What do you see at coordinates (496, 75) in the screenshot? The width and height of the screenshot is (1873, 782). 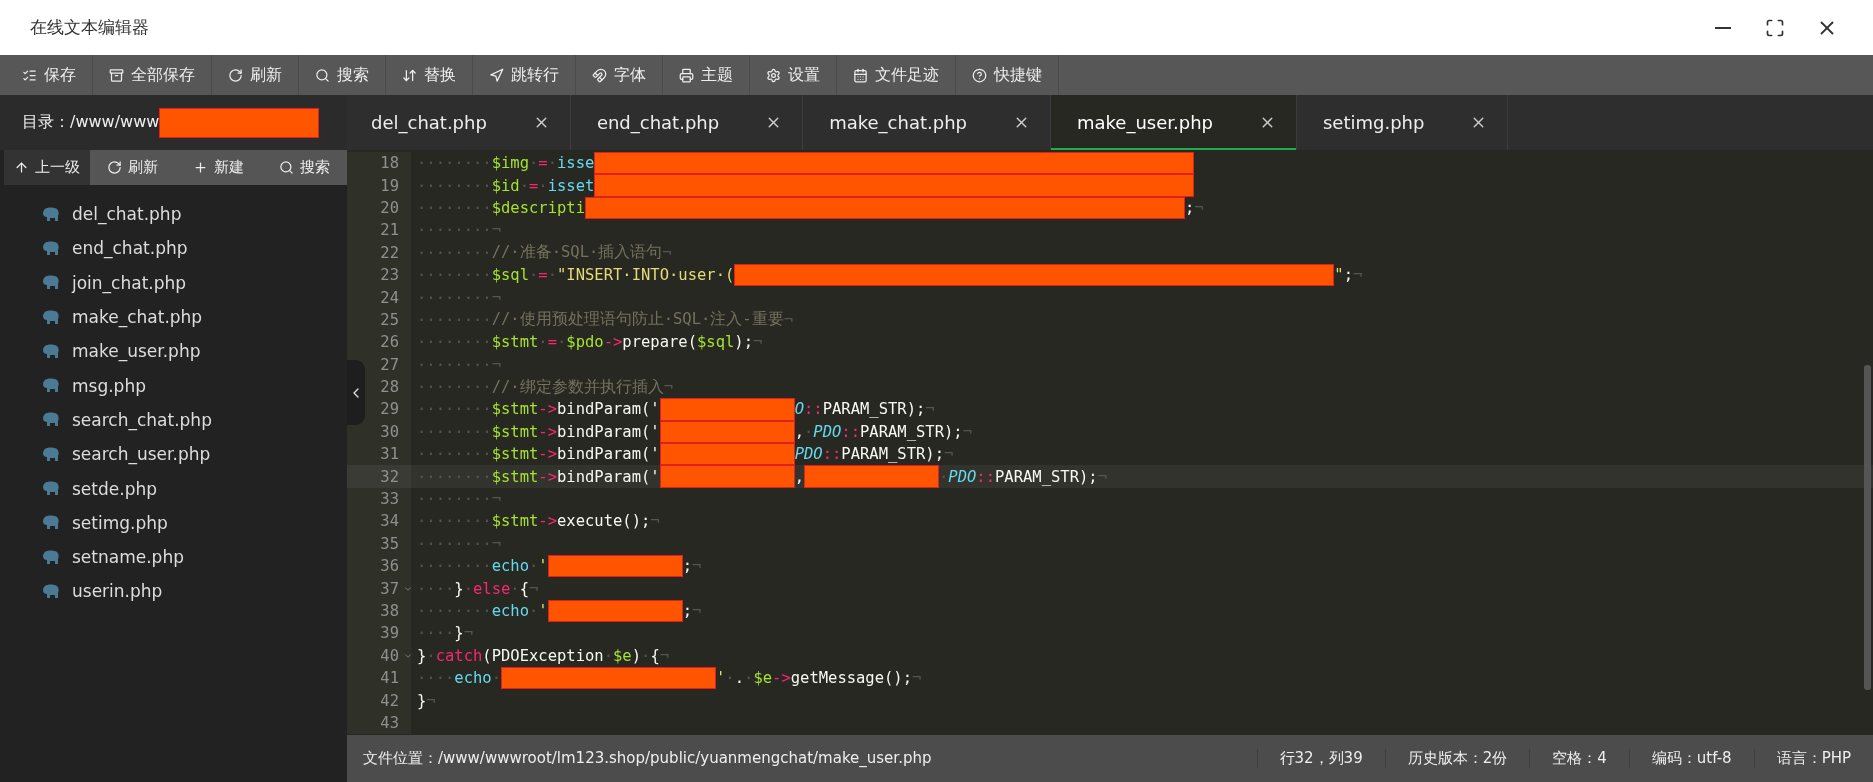 I see `navigation-icon` at bounding box center [496, 75].